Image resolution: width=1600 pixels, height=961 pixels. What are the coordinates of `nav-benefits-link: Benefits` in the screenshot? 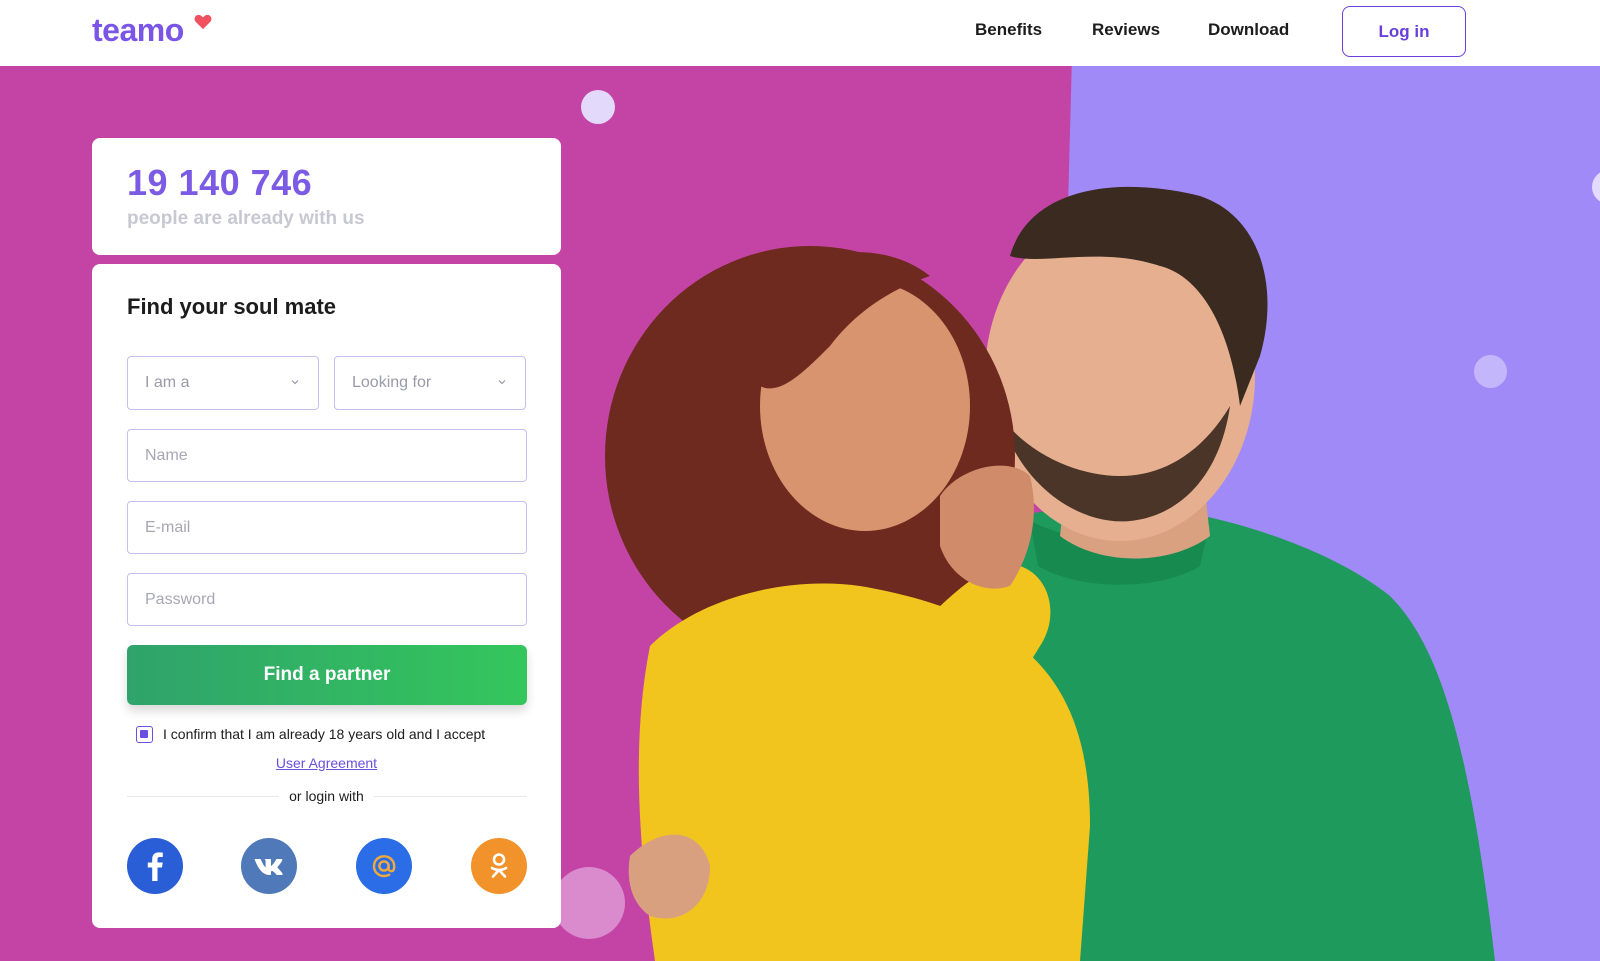 It's located at (1008, 30).